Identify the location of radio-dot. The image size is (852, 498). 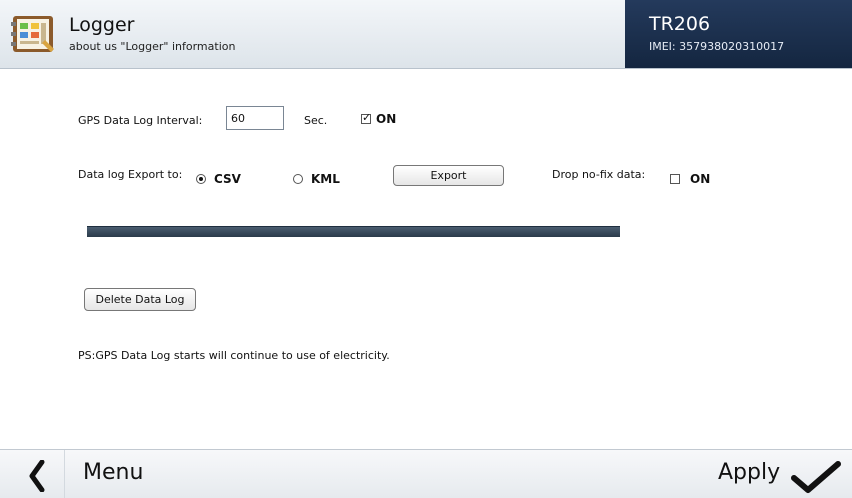
(201, 179).